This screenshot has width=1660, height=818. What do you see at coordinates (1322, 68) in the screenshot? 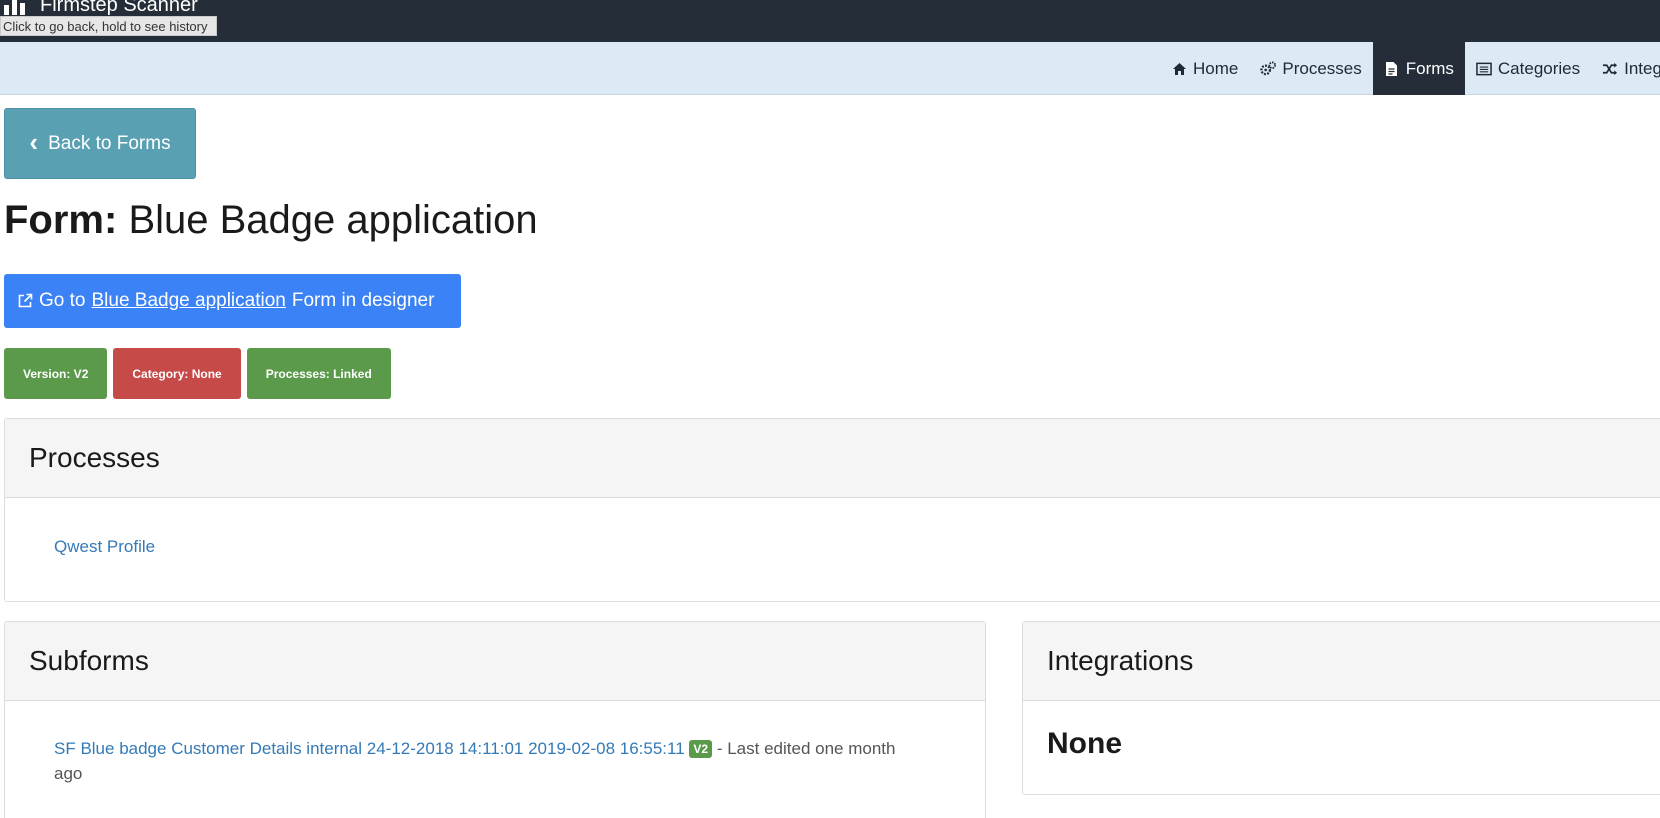
I see `nav-item-label: Processes` at bounding box center [1322, 68].